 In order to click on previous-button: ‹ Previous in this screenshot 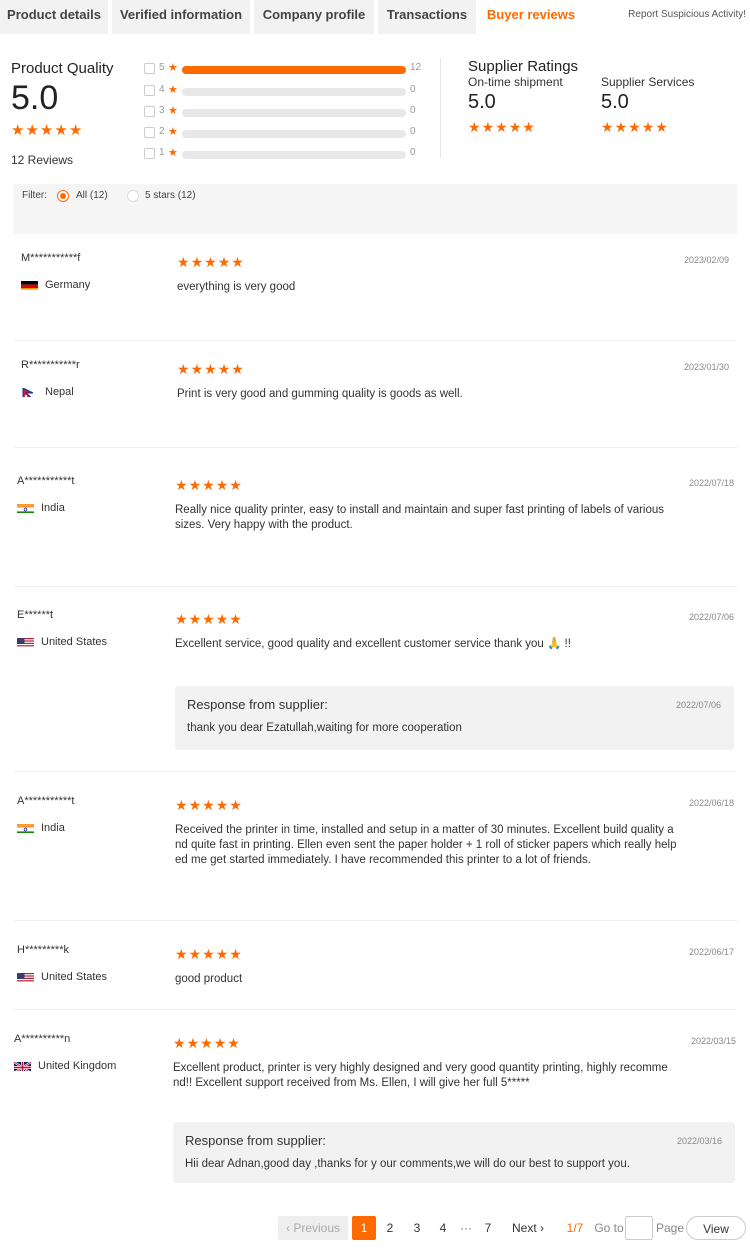, I will do `click(313, 1228)`.